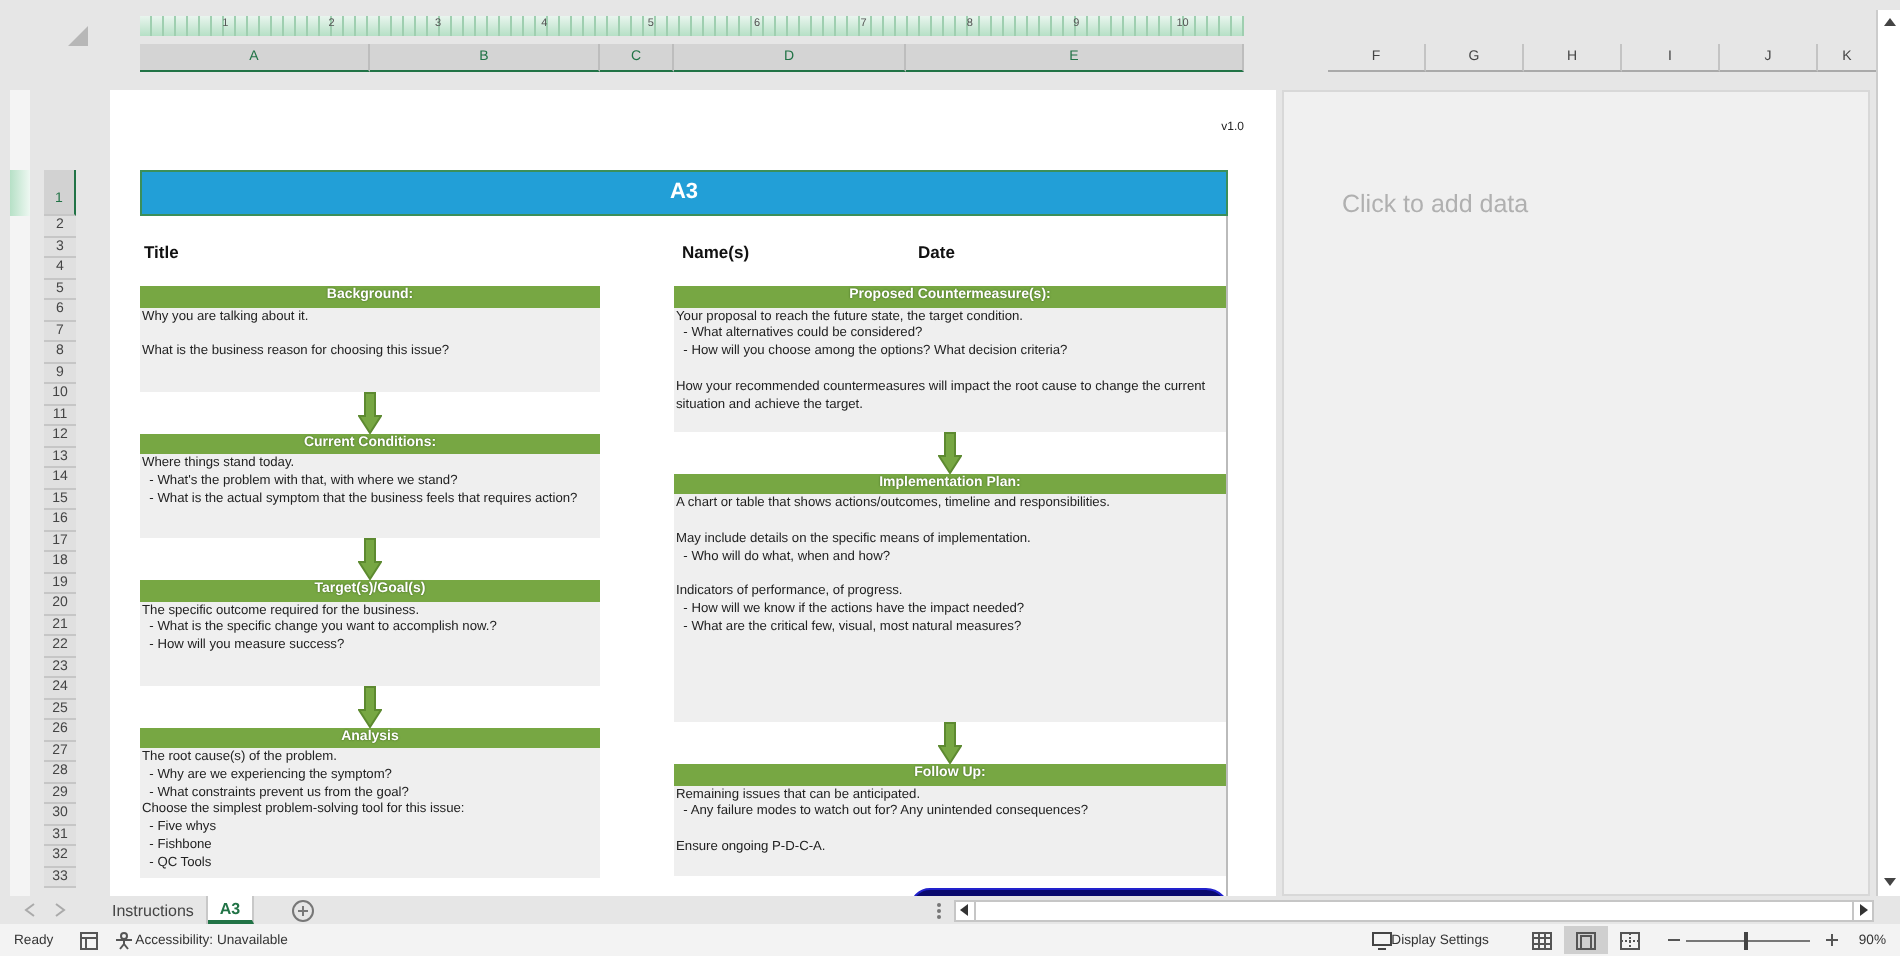 Image resolution: width=1900 pixels, height=956 pixels. What do you see at coordinates (1542, 940) in the screenshot?
I see `grid-icon` at bounding box center [1542, 940].